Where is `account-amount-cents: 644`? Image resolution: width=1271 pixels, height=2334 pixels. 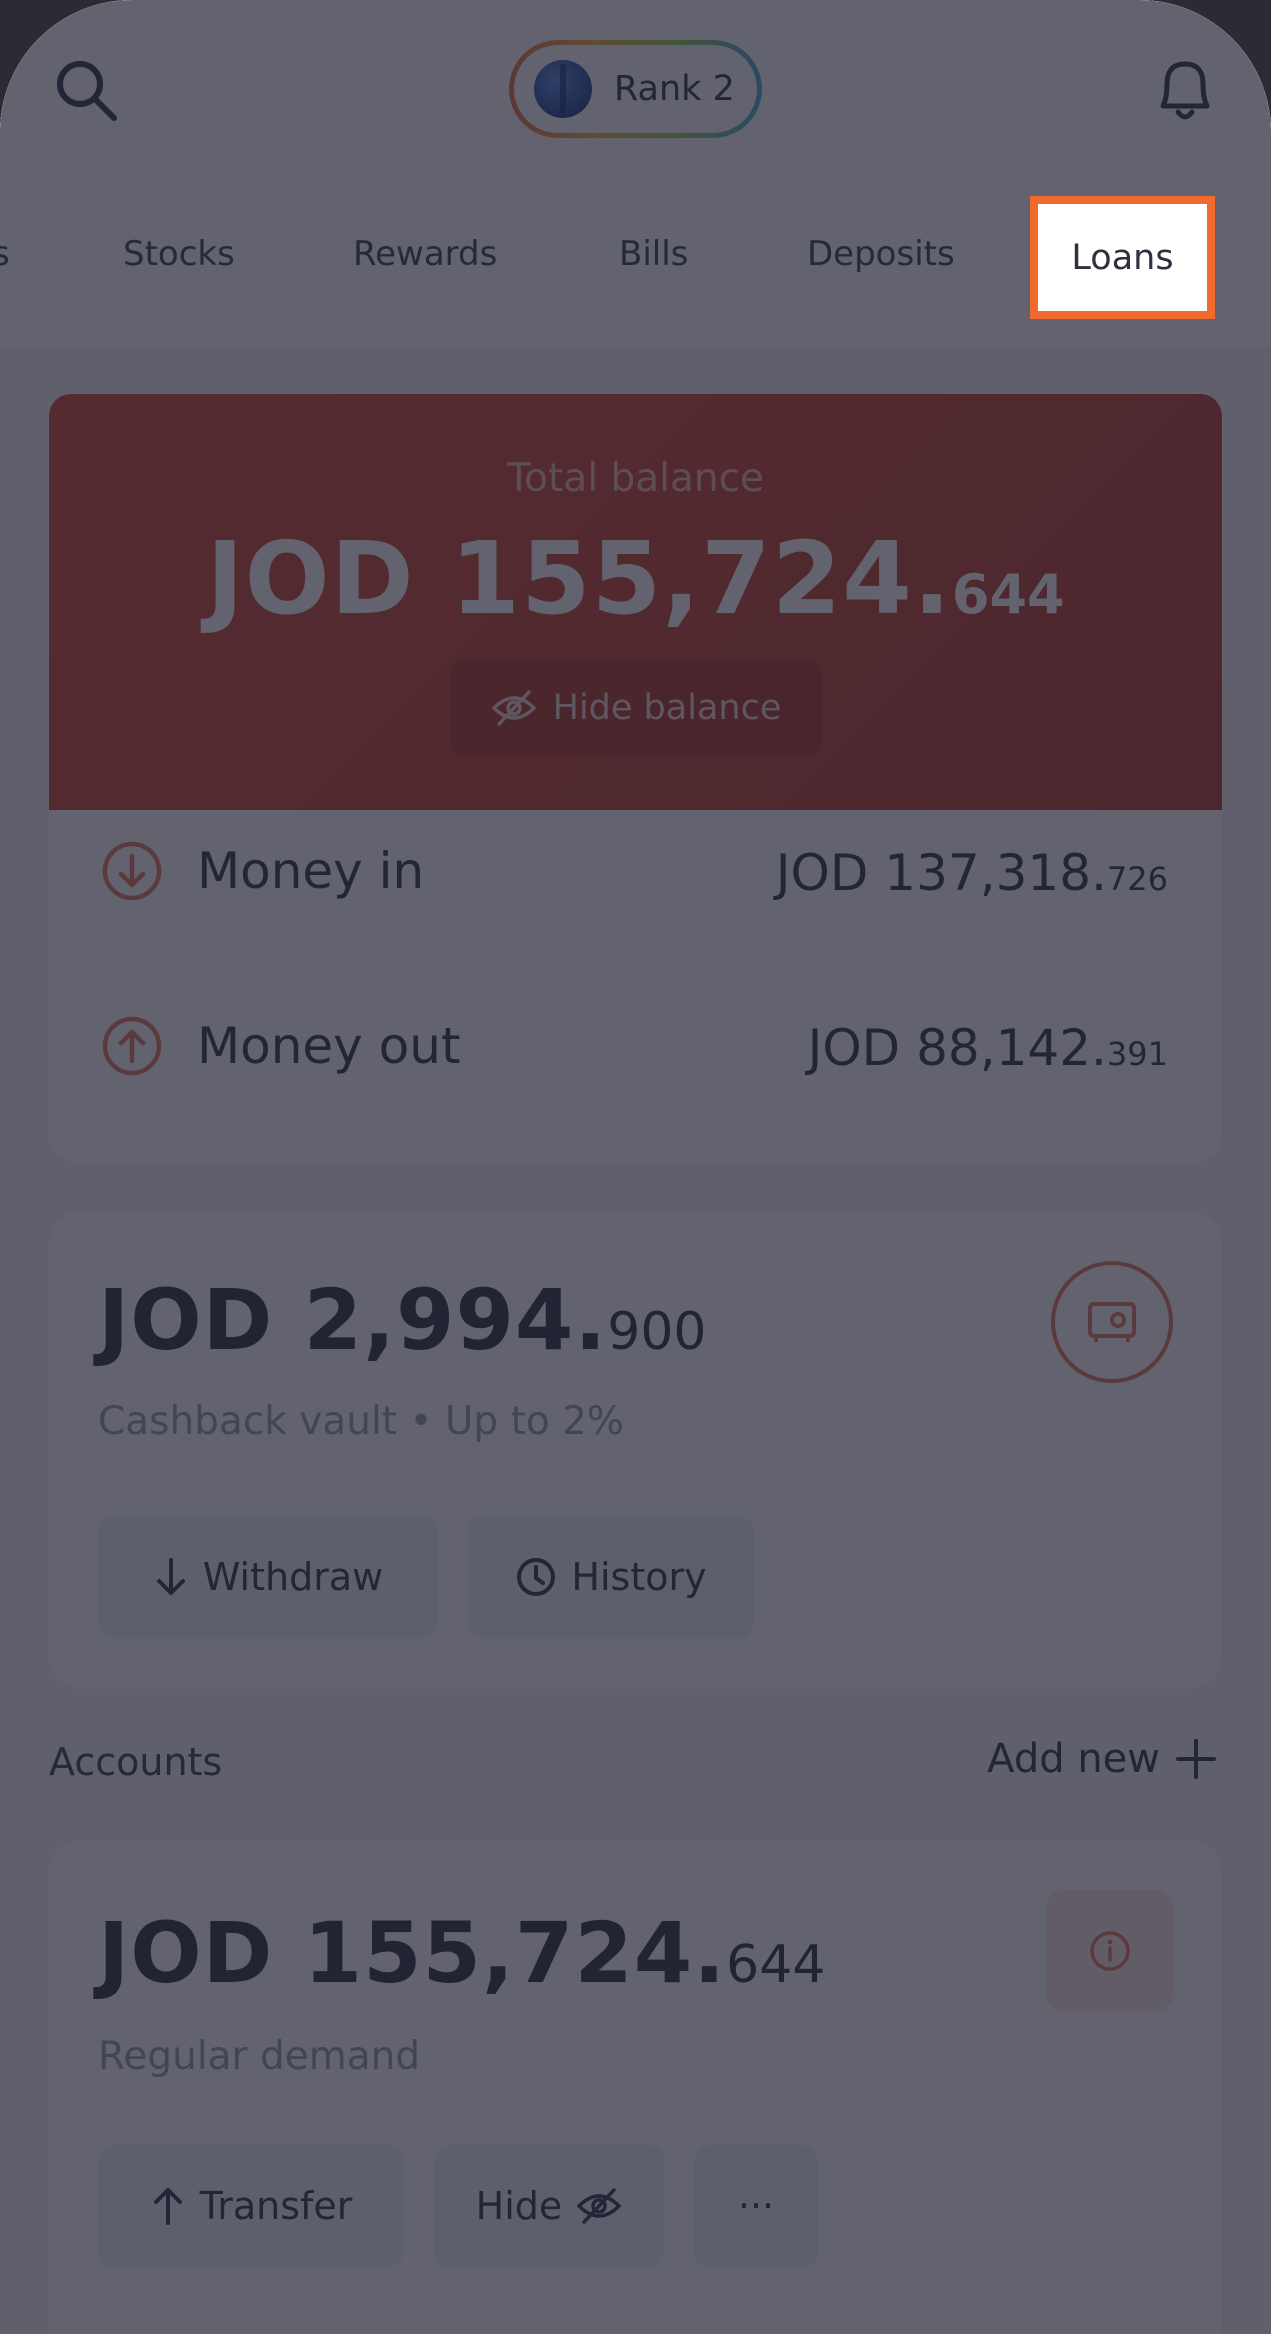
account-amount-cents: 644 is located at coordinates (776, 1965).